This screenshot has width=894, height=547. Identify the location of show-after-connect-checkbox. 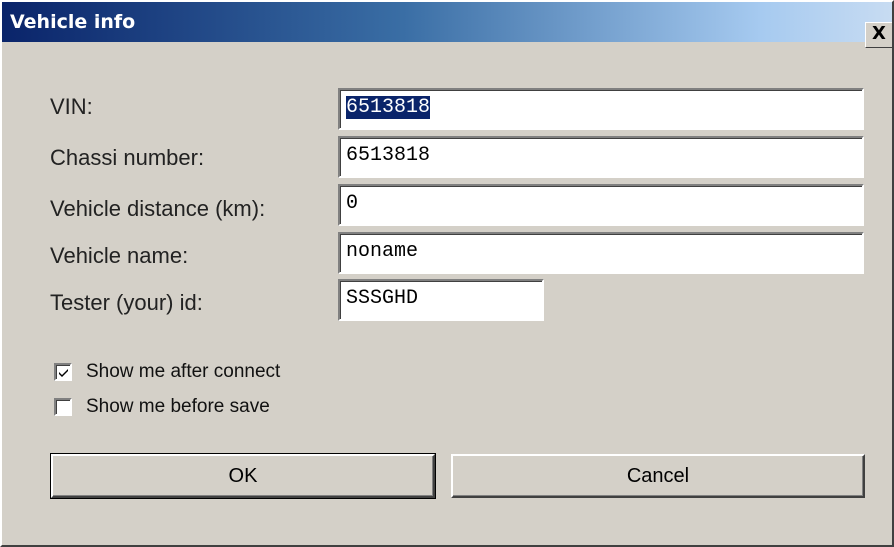
(63, 372).